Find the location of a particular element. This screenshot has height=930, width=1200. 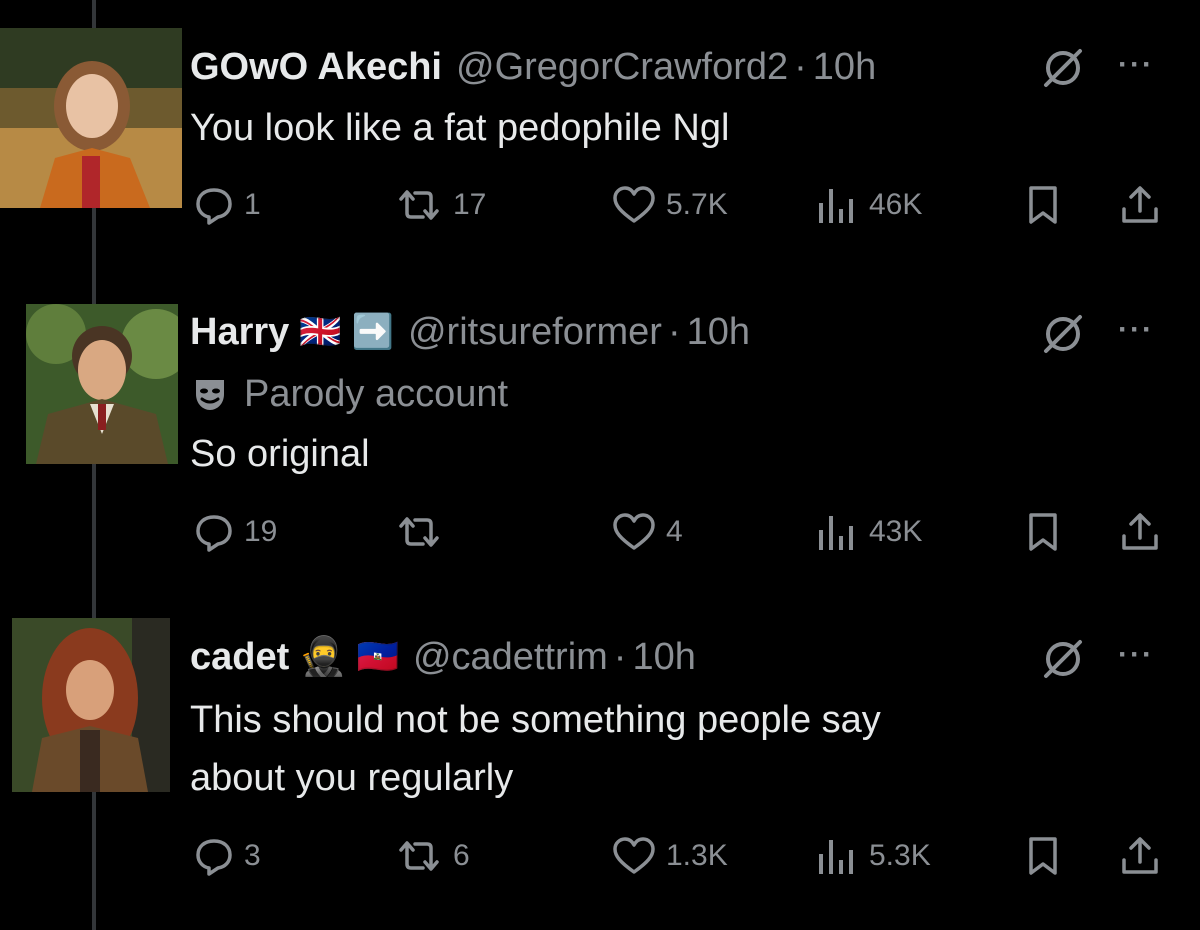

reply-count: 1 is located at coordinates (252, 204).